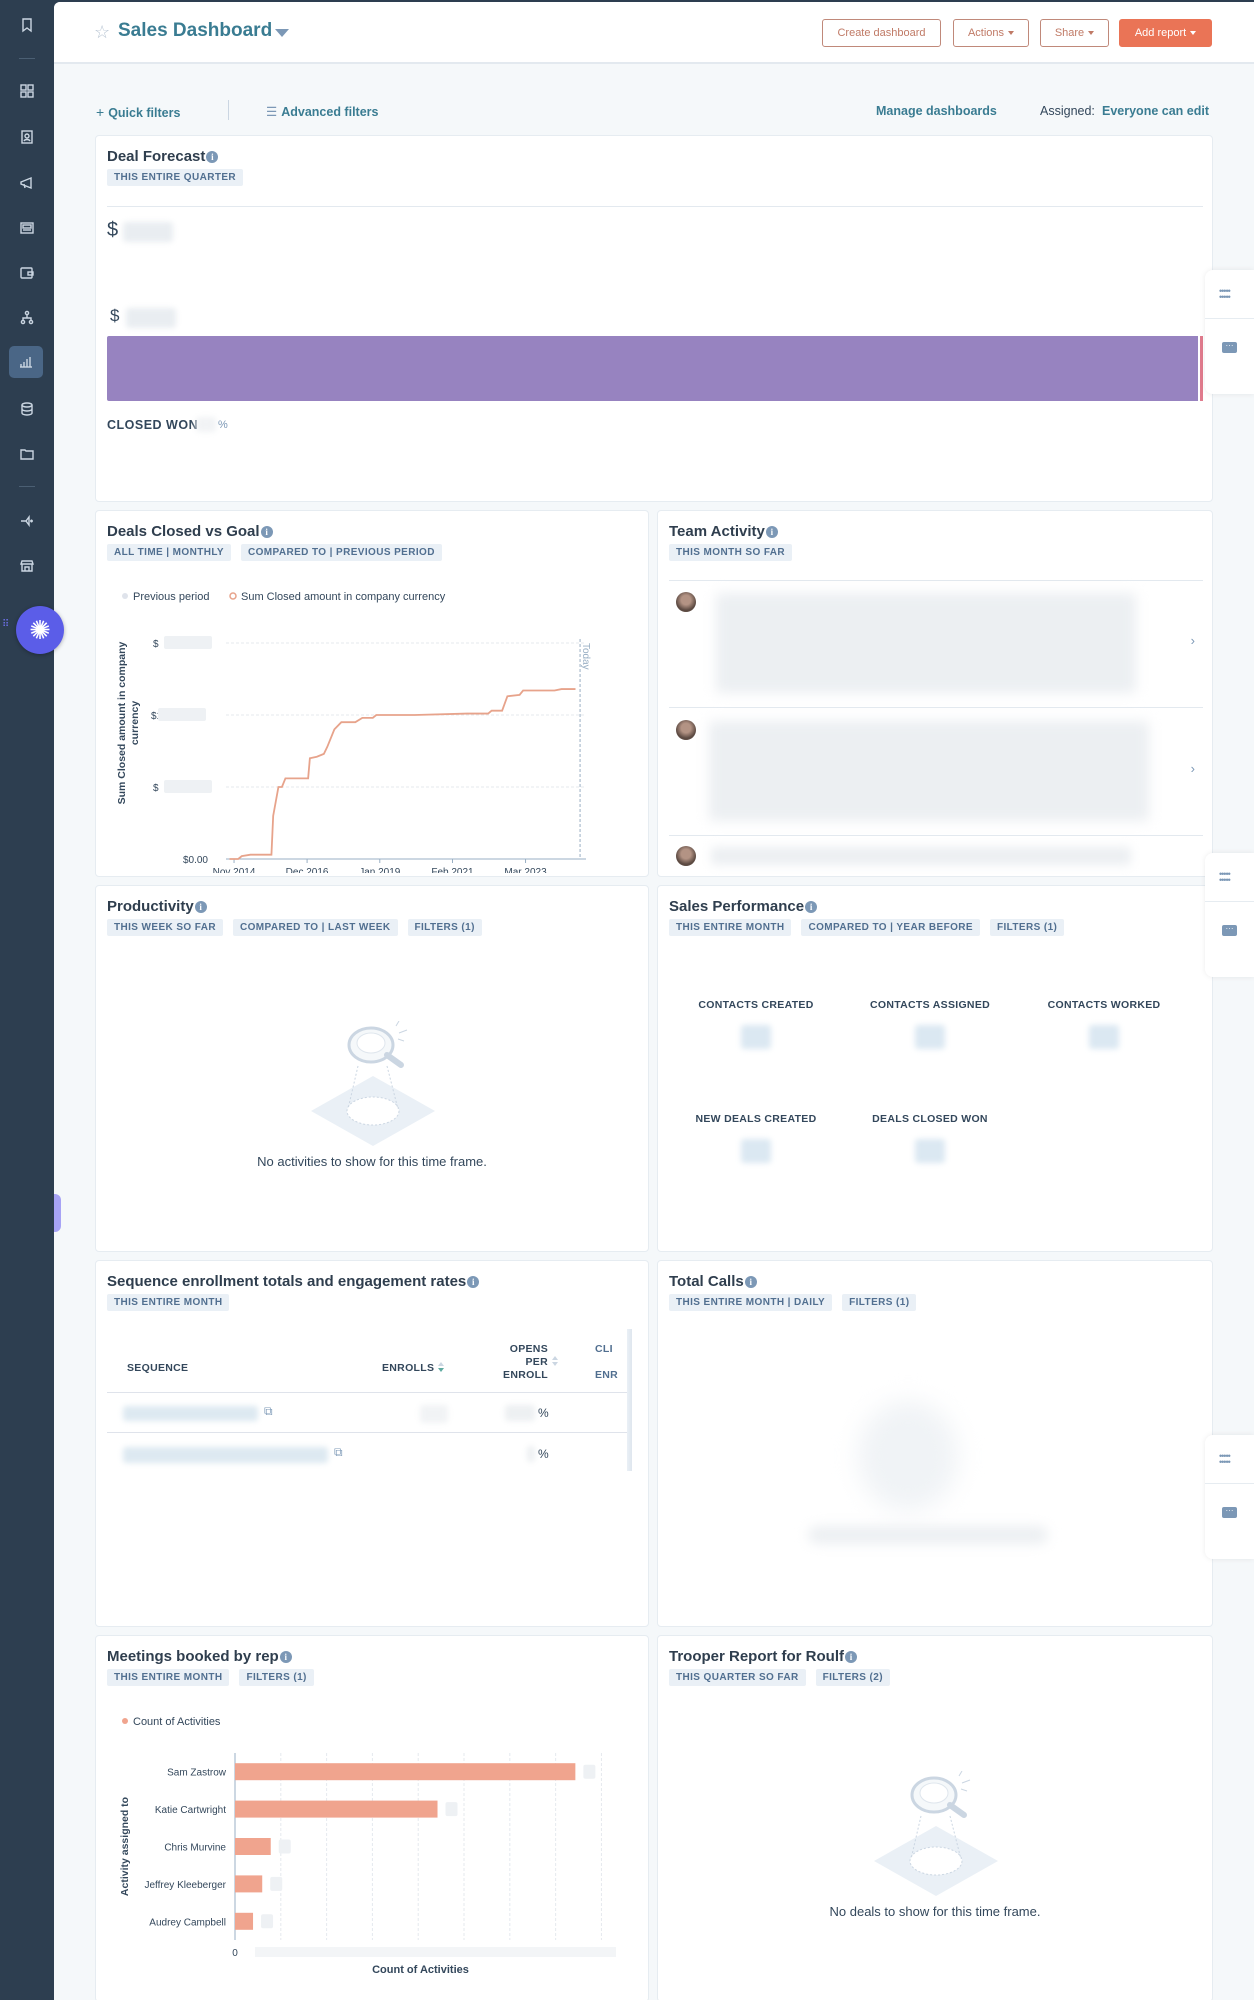  What do you see at coordinates (930, 1037) in the screenshot?
I see `metric-value-redacted` at bounding box center [930, 1037].